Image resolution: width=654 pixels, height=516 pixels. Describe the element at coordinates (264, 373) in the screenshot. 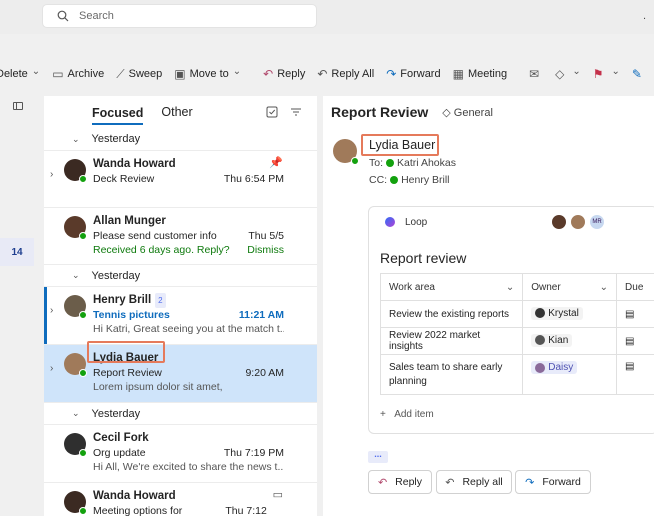

I see `mail-time: 9:20 AM` at that location.